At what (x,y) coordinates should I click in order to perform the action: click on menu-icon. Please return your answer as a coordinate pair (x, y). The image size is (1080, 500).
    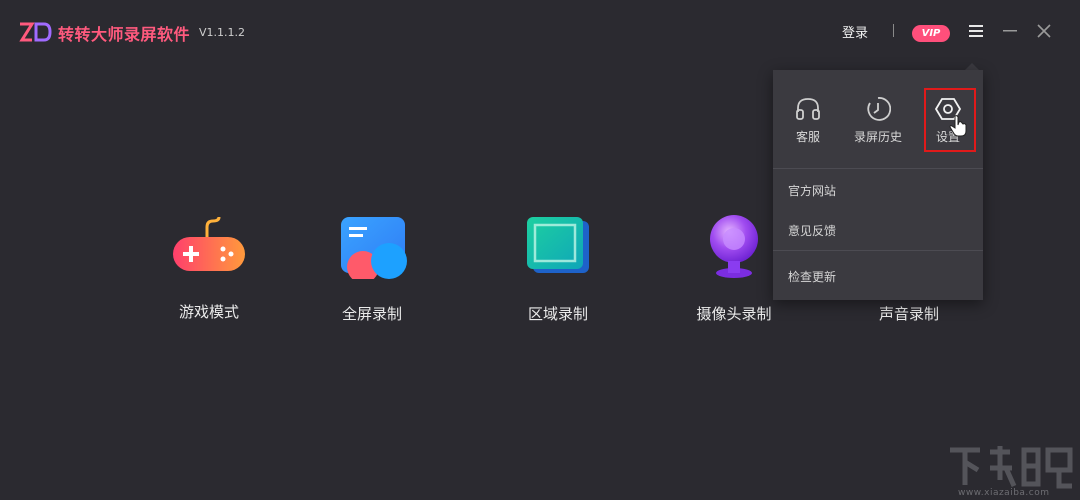
    Looking at the image, I should click on (976, 31).